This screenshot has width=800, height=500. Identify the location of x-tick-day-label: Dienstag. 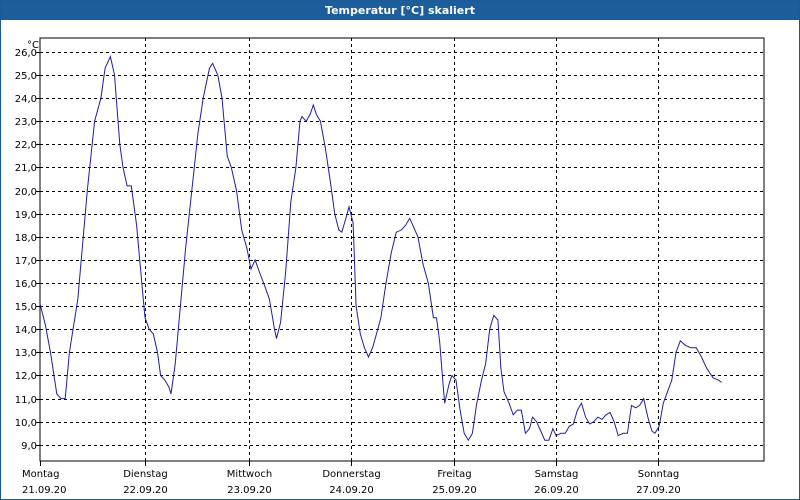
(145, 474).